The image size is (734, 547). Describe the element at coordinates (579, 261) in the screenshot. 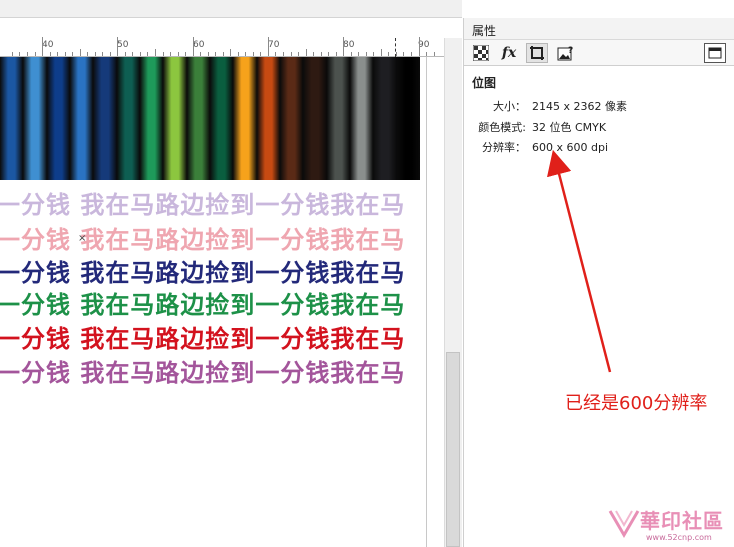

I see `annotation-arrow` at that location.